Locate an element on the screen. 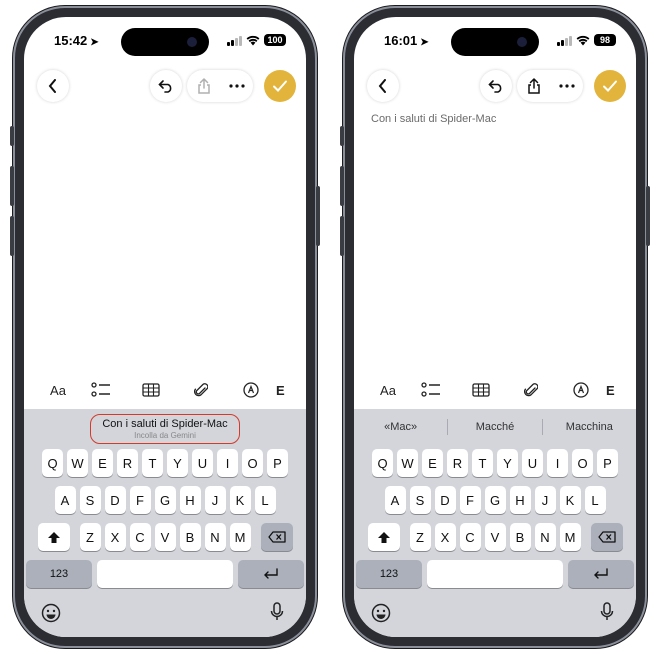 The height and width of the screenshot is (654, 659). note-body: Con i saluti di Spider-Mac is located at coordinates (433, 119).